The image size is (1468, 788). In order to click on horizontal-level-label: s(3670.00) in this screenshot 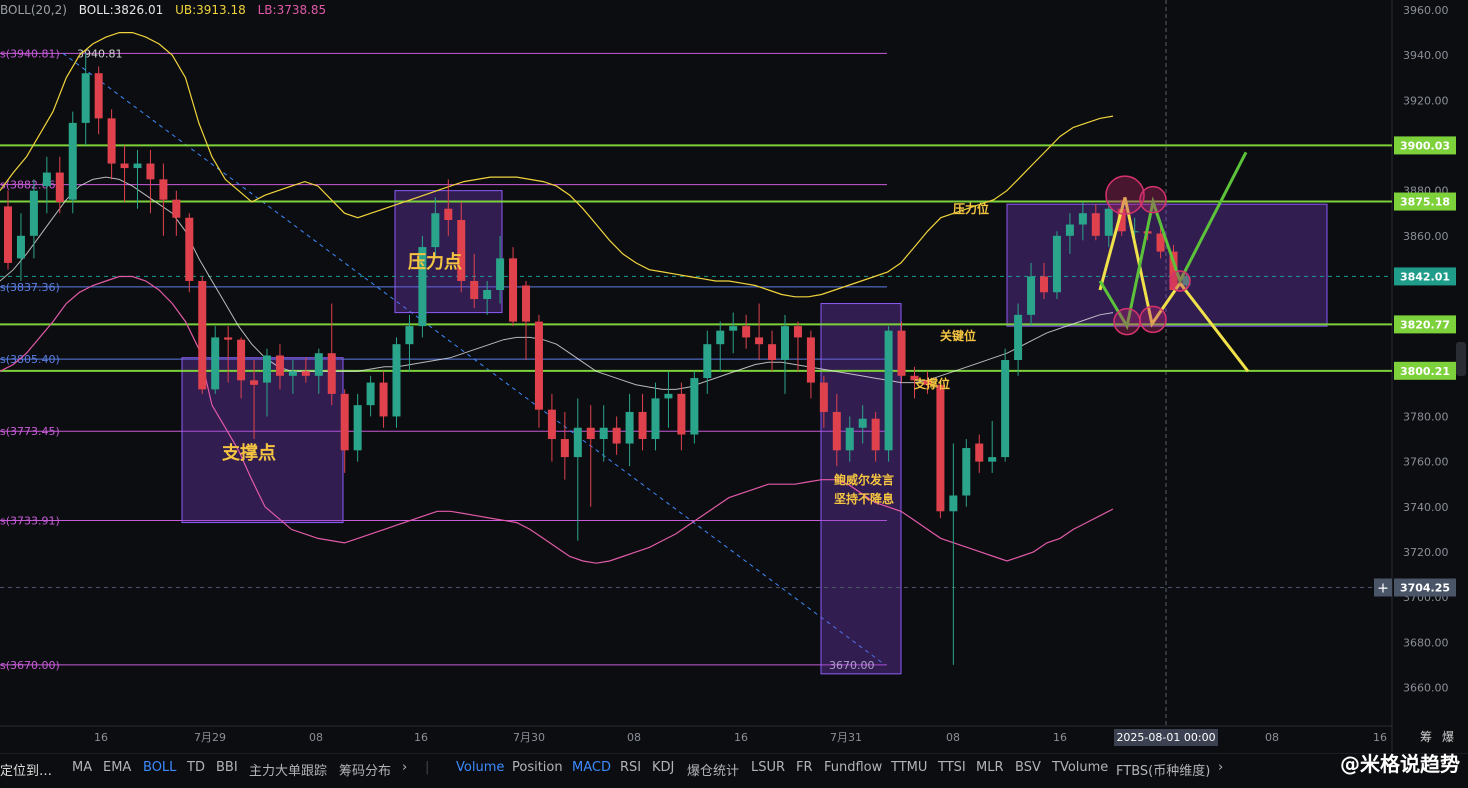, I will do `click(30, 665)`.